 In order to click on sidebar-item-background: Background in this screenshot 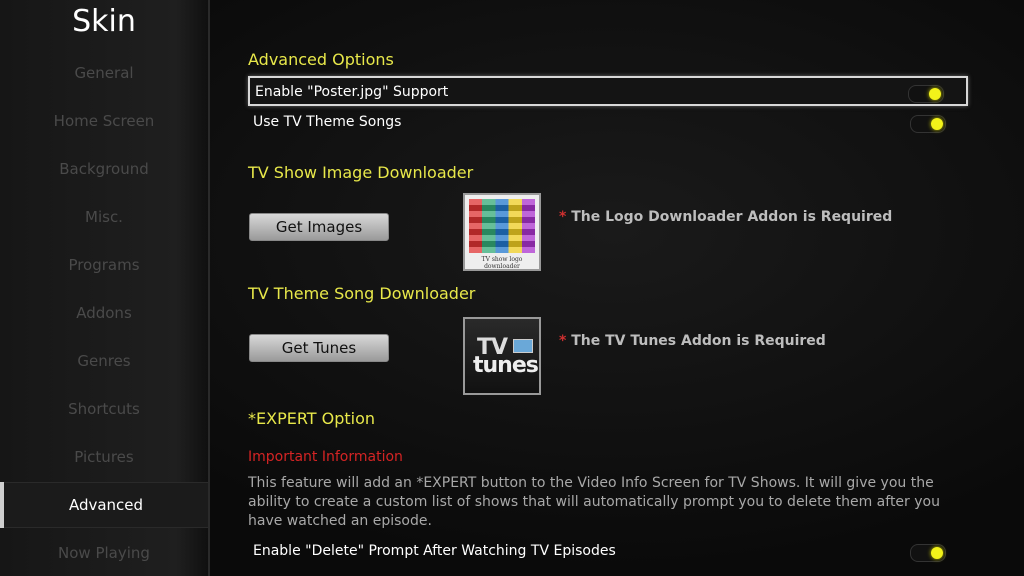, I will do `click(104, 169)`.